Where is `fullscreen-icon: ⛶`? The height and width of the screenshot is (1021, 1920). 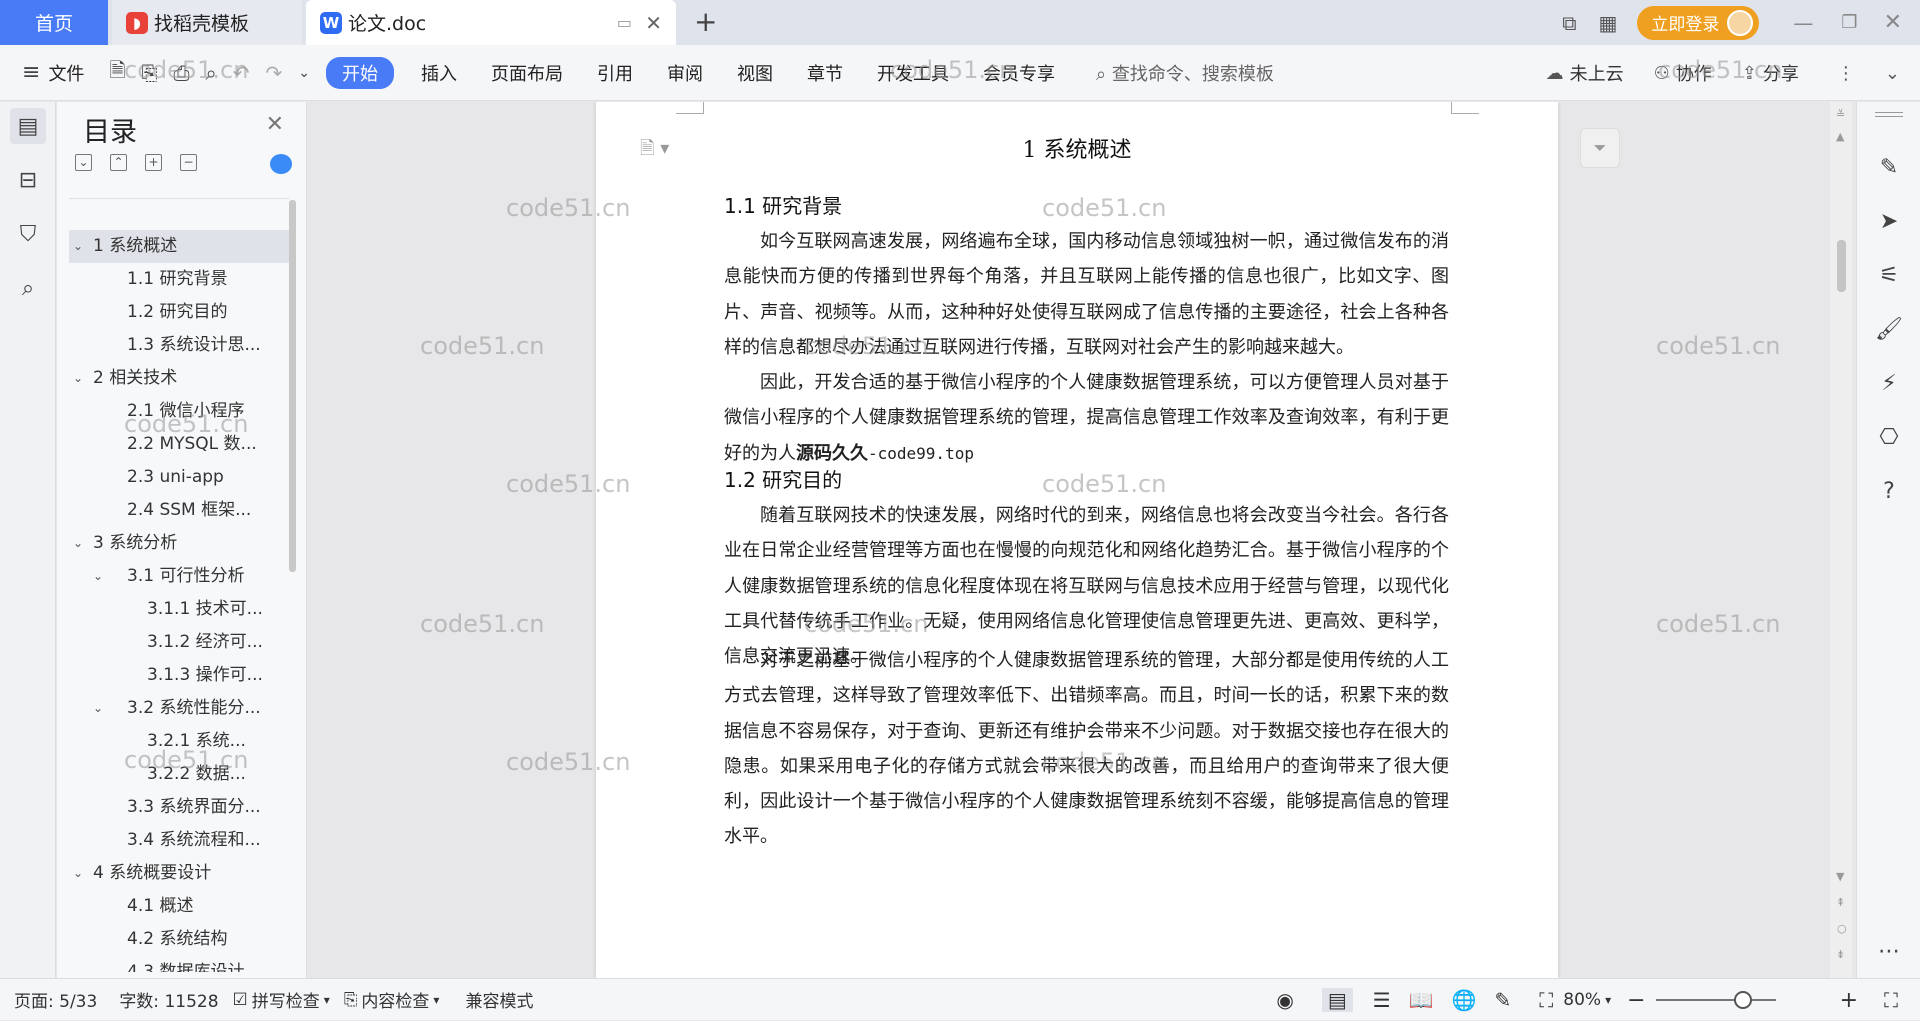
fullscreen-icon: ⛶ is located at coordinates (1891, 1000).